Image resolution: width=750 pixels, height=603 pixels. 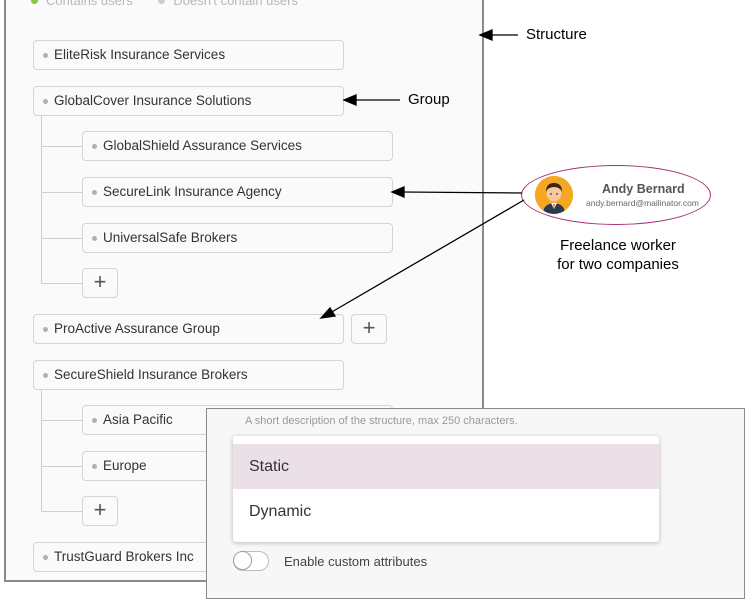 What do you see at coordinates (456, 192) in the screenshot?
I see `securelink-arrow` at bounding box center [456, 192].